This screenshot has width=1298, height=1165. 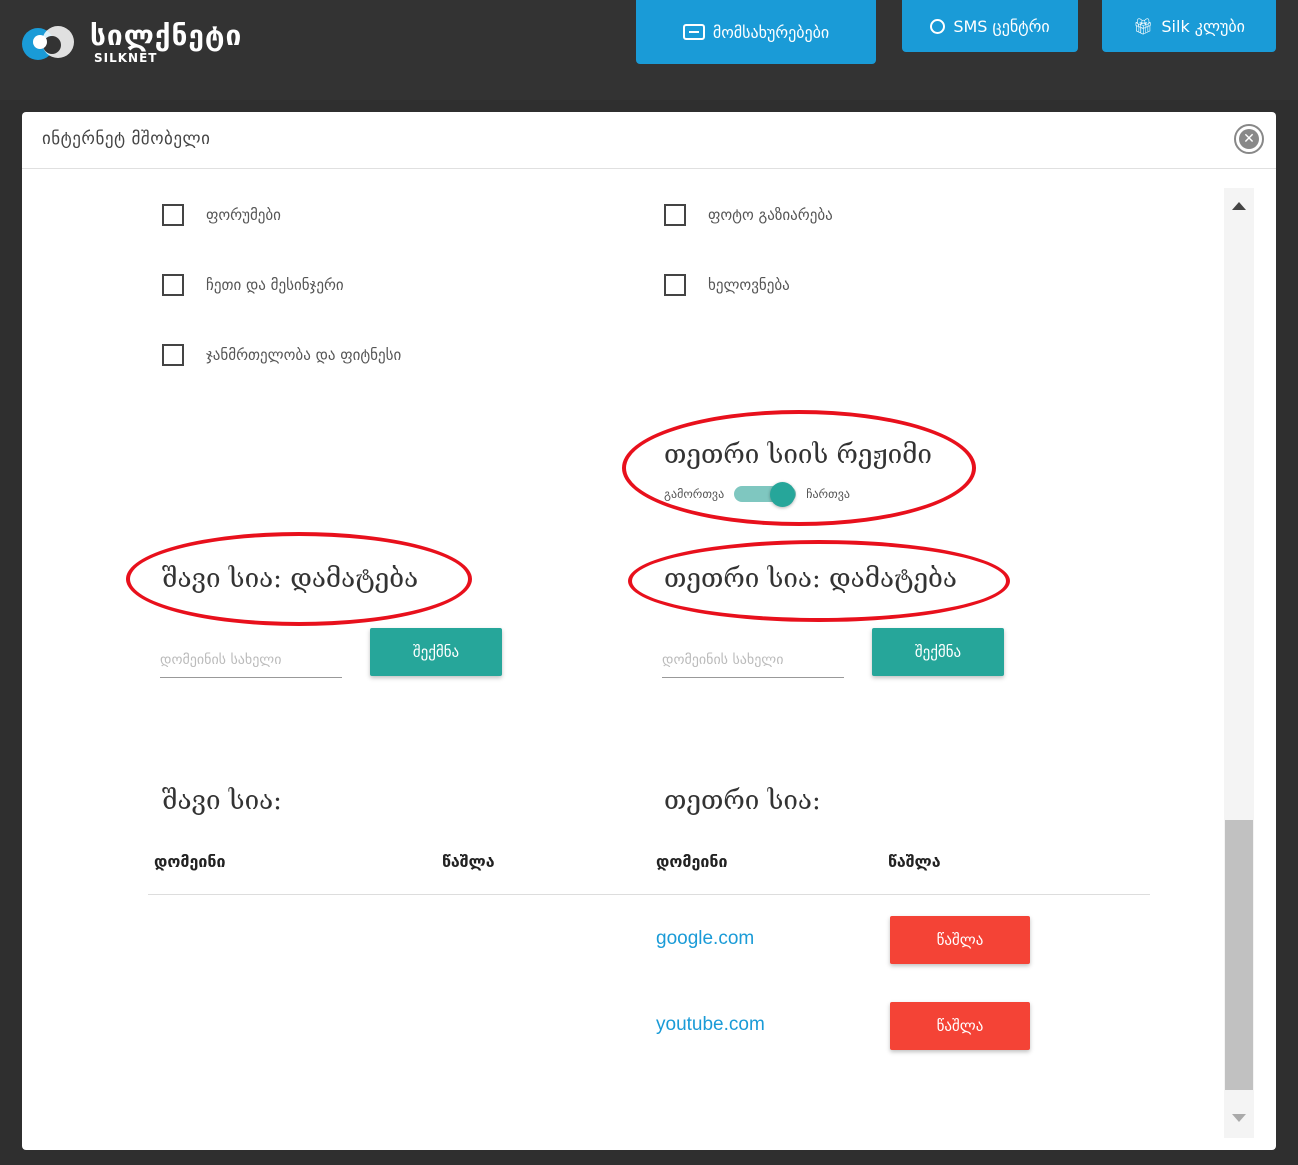 What do you see at coordinates (742, 801) in the screenshot?
I see `whitelist-title: თეთრი სია:` at bounding box center [742, 801].